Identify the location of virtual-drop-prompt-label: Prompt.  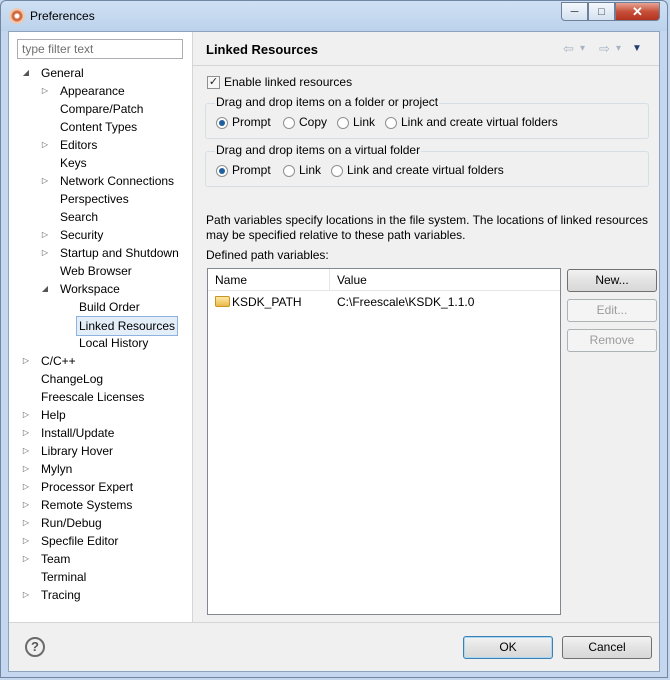
(251, 170).